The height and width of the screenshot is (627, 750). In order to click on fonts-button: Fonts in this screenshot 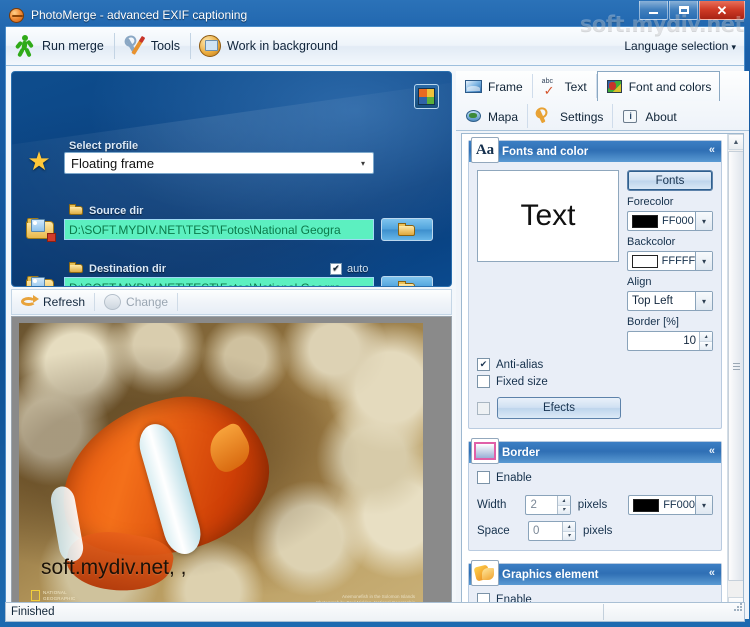, I will do `click(670, 180)`.